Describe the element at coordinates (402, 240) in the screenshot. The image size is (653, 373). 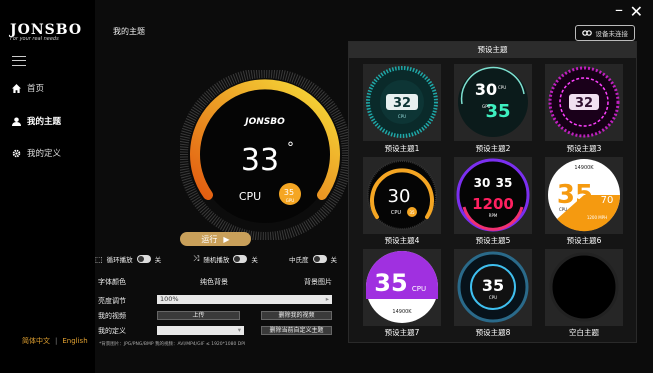
I see `theme-label-4: 预设主题4` at that location.